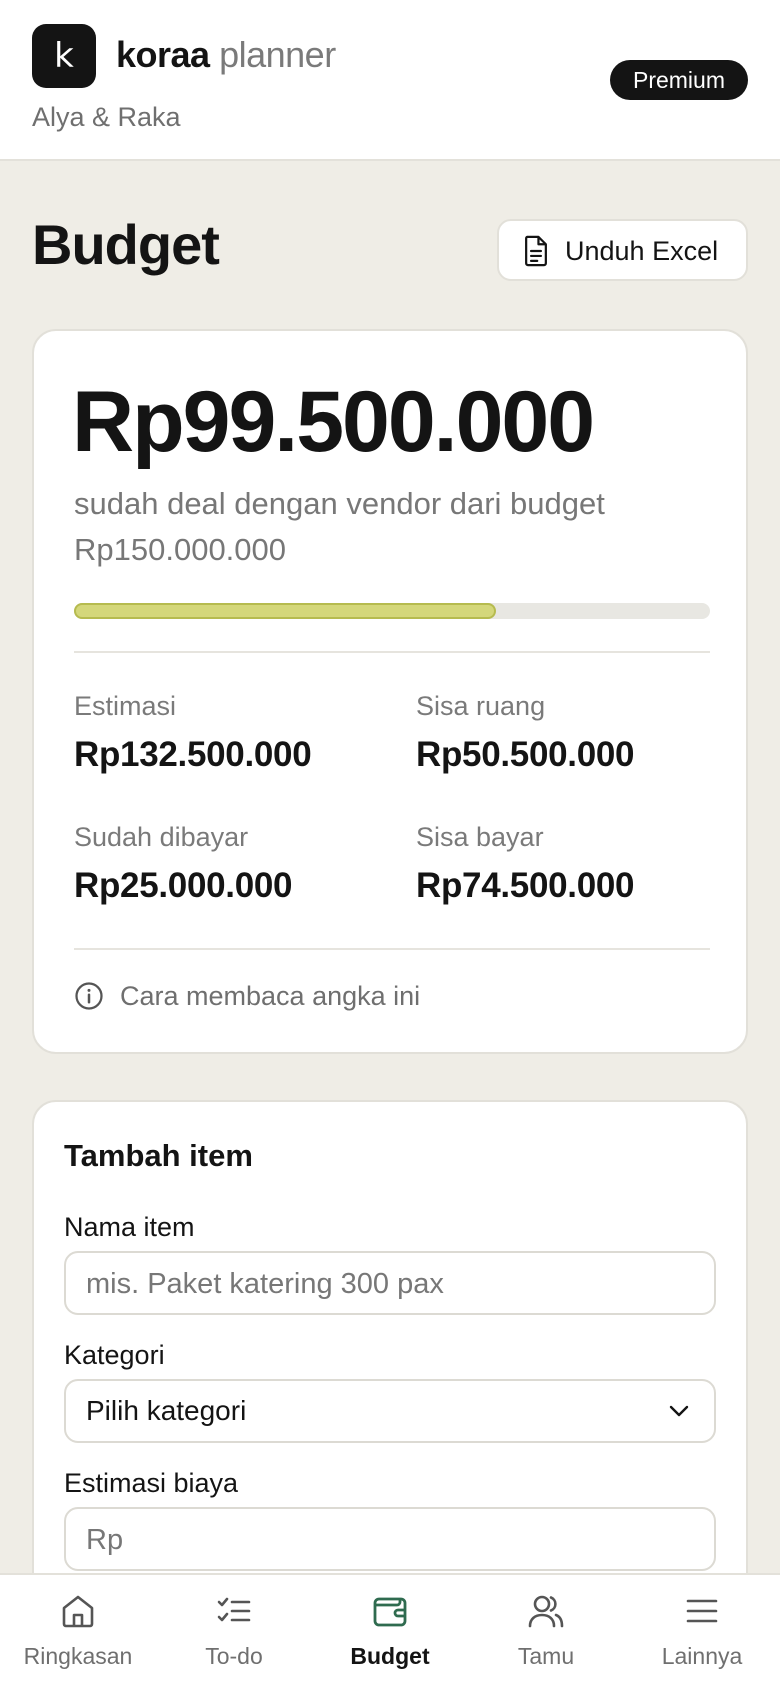 The height and width of the screenshot is (1688, 780). Describe the element at coordinates (546, 1611) in the screenshot. I see `users-icon` at that location.